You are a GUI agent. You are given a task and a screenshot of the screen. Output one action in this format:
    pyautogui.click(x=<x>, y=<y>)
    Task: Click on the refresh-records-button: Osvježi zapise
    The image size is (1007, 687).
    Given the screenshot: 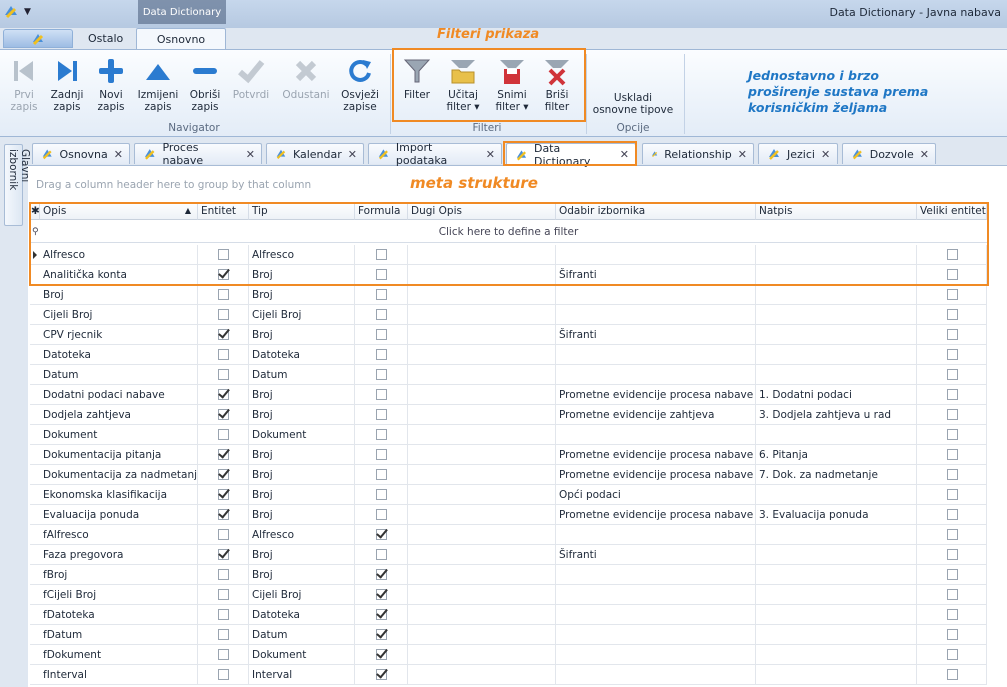 What is the action you would take?
    pyautogui.click(x=360, y=84)
    